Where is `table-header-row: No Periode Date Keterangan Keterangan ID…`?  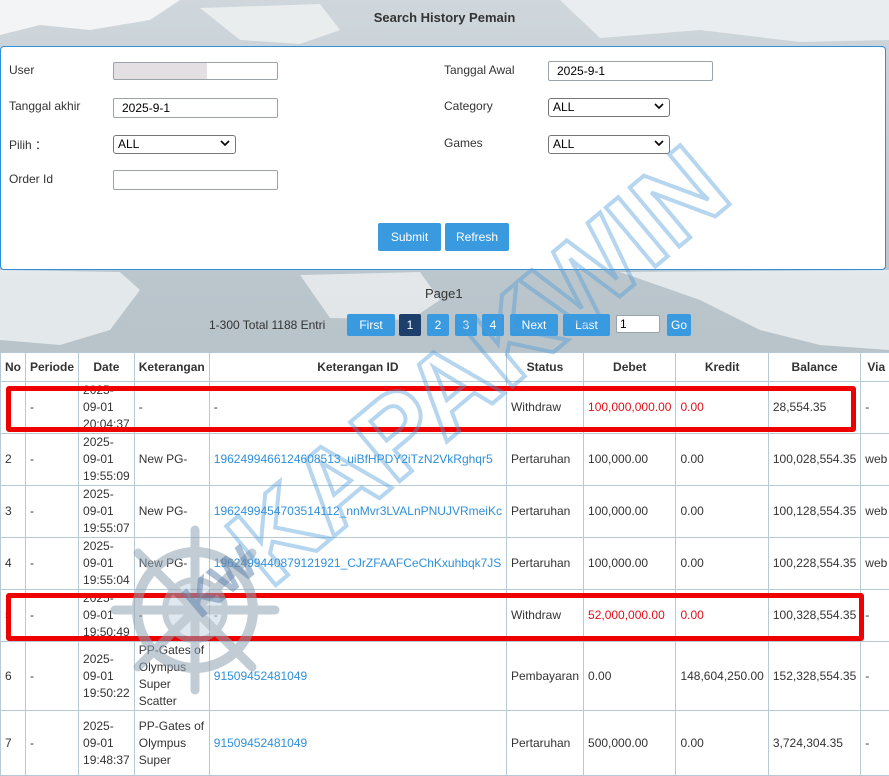 table-header-row: No Periode Date Keterangan Keterangan ID… is located at coordinates (445, 367).